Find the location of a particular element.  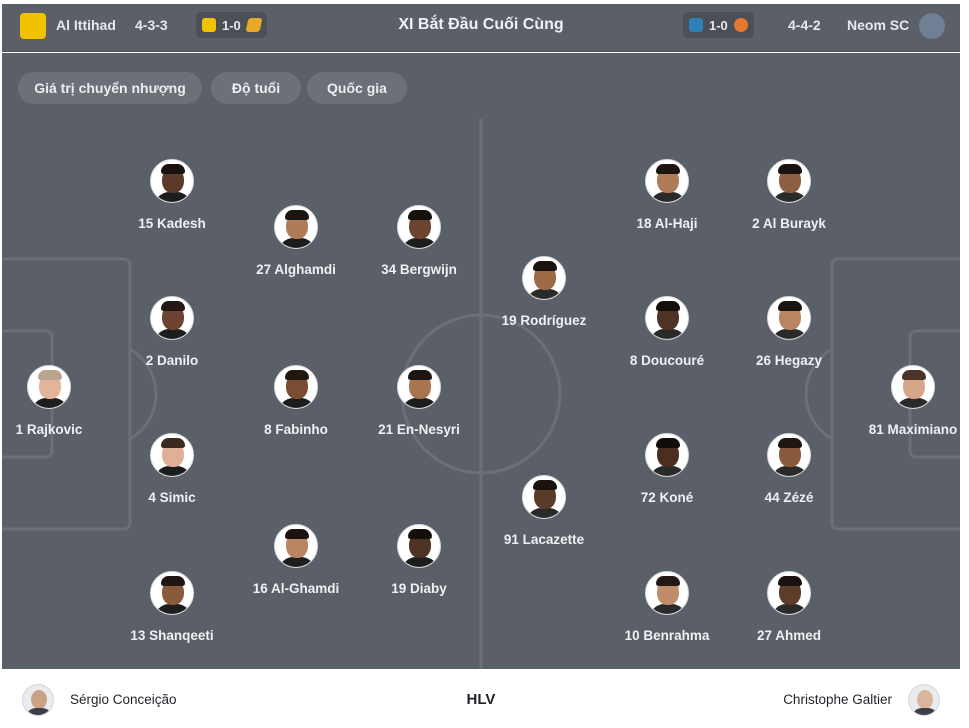

away-form-badge: 1-0 is located at coordinates (718, 25).